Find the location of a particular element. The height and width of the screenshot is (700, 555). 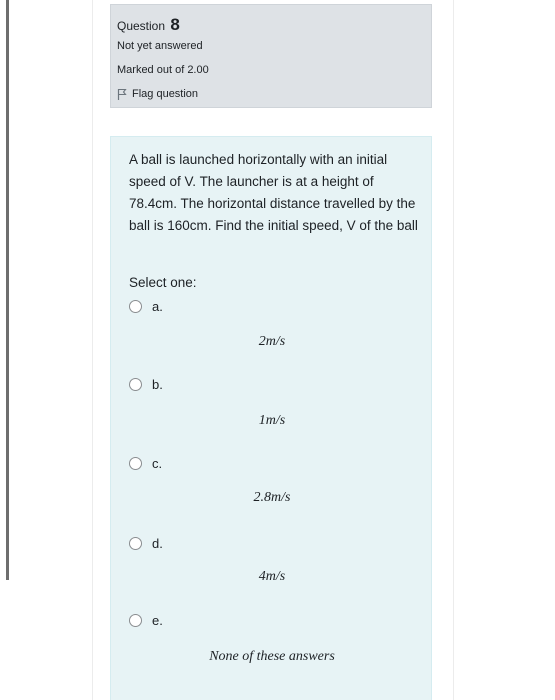

option-letter: b. is located at coordinates (157, 384).